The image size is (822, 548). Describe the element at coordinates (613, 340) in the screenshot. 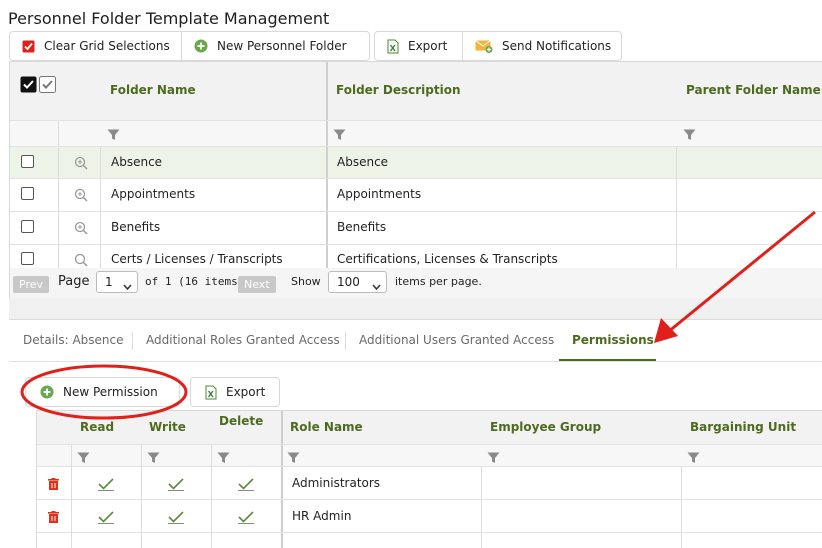

I see `tab-permissions: Permissions` at that location.